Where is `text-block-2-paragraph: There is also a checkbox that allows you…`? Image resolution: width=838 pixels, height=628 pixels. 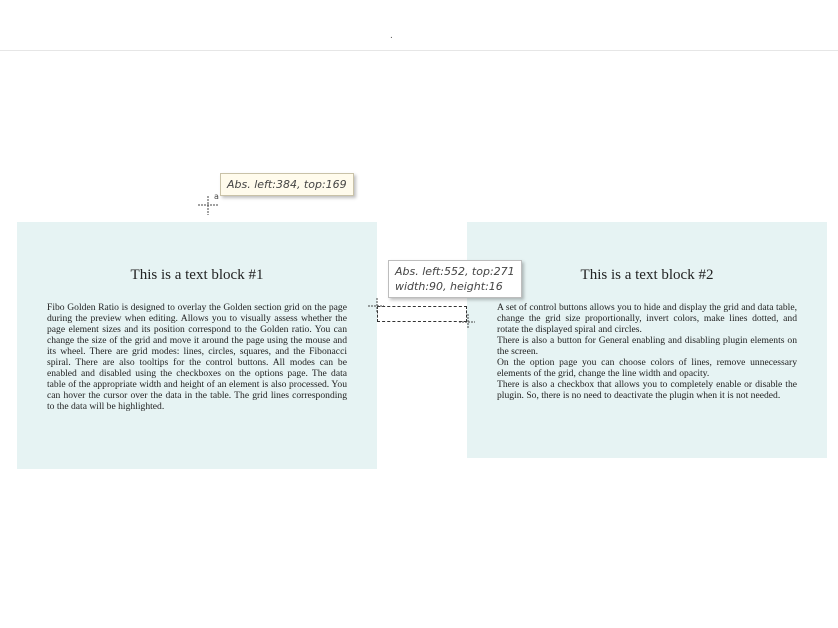 text-block-2-paragraph: There is also a checkbox that allows you… is located at coordinates (647, 390).